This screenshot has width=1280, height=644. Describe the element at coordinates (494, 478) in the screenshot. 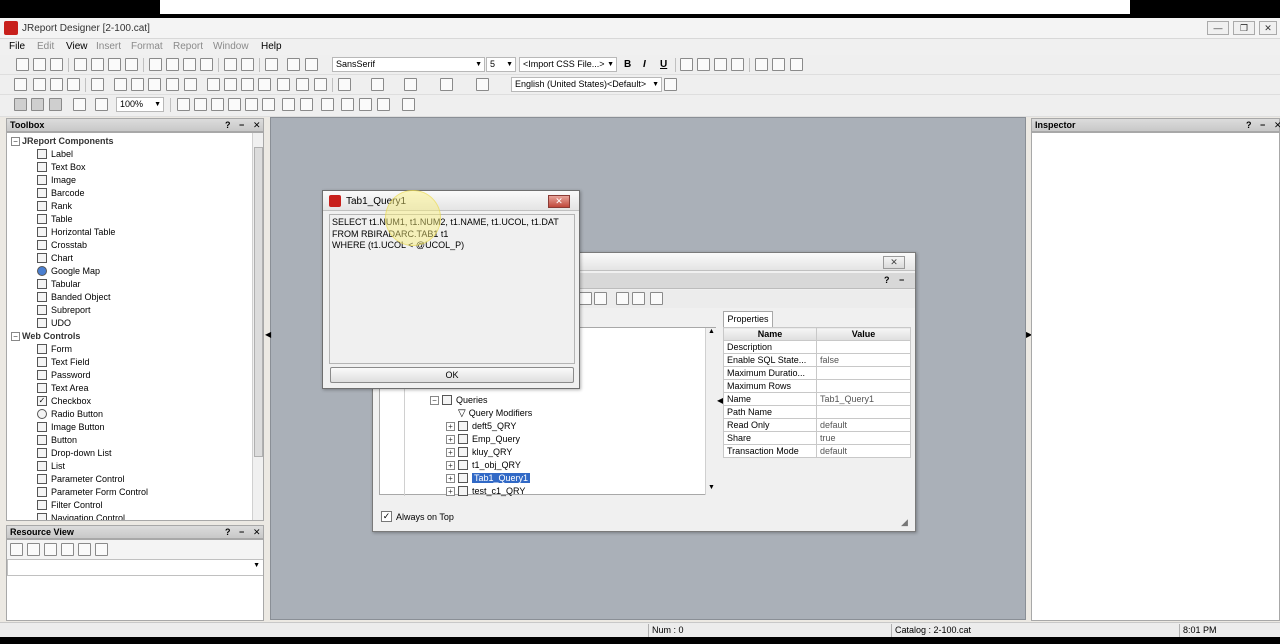

I see `tree-node-query-selected: Tab1_Query1` at that location.